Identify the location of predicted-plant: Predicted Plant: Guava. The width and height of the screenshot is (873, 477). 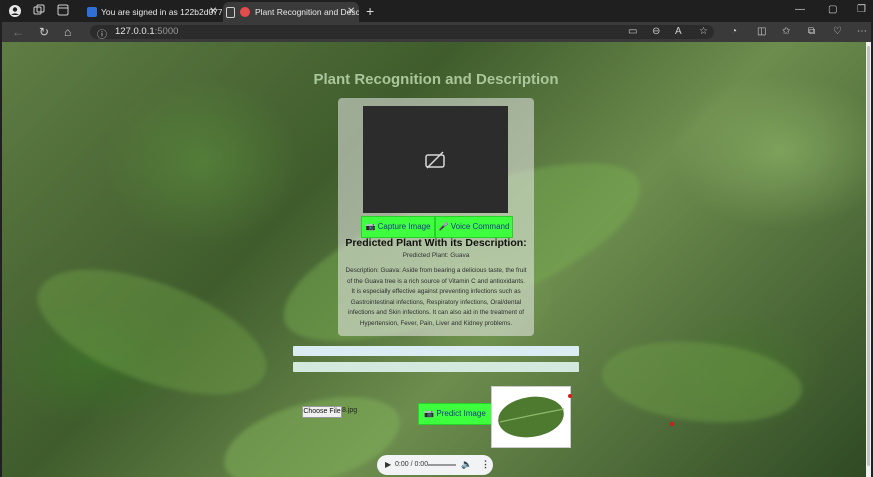
(436, 255).